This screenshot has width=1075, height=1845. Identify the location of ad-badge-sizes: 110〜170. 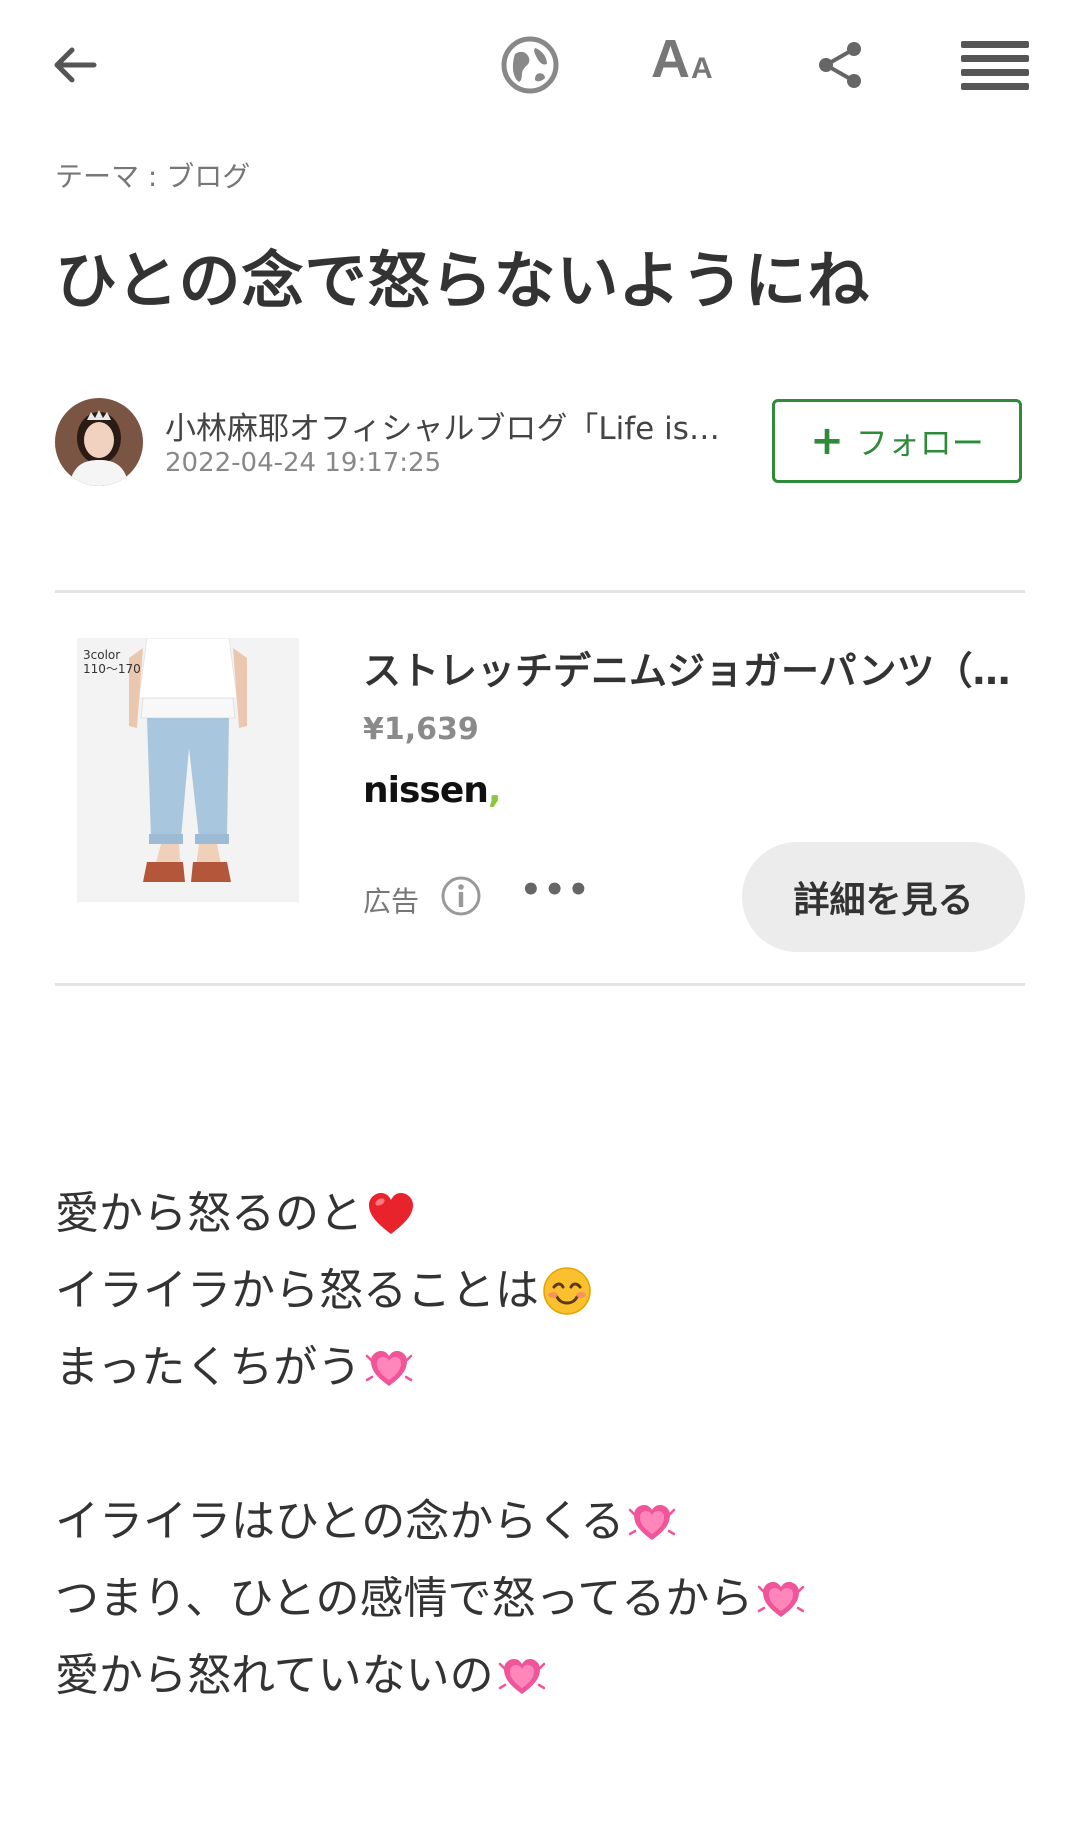
(112, 669).